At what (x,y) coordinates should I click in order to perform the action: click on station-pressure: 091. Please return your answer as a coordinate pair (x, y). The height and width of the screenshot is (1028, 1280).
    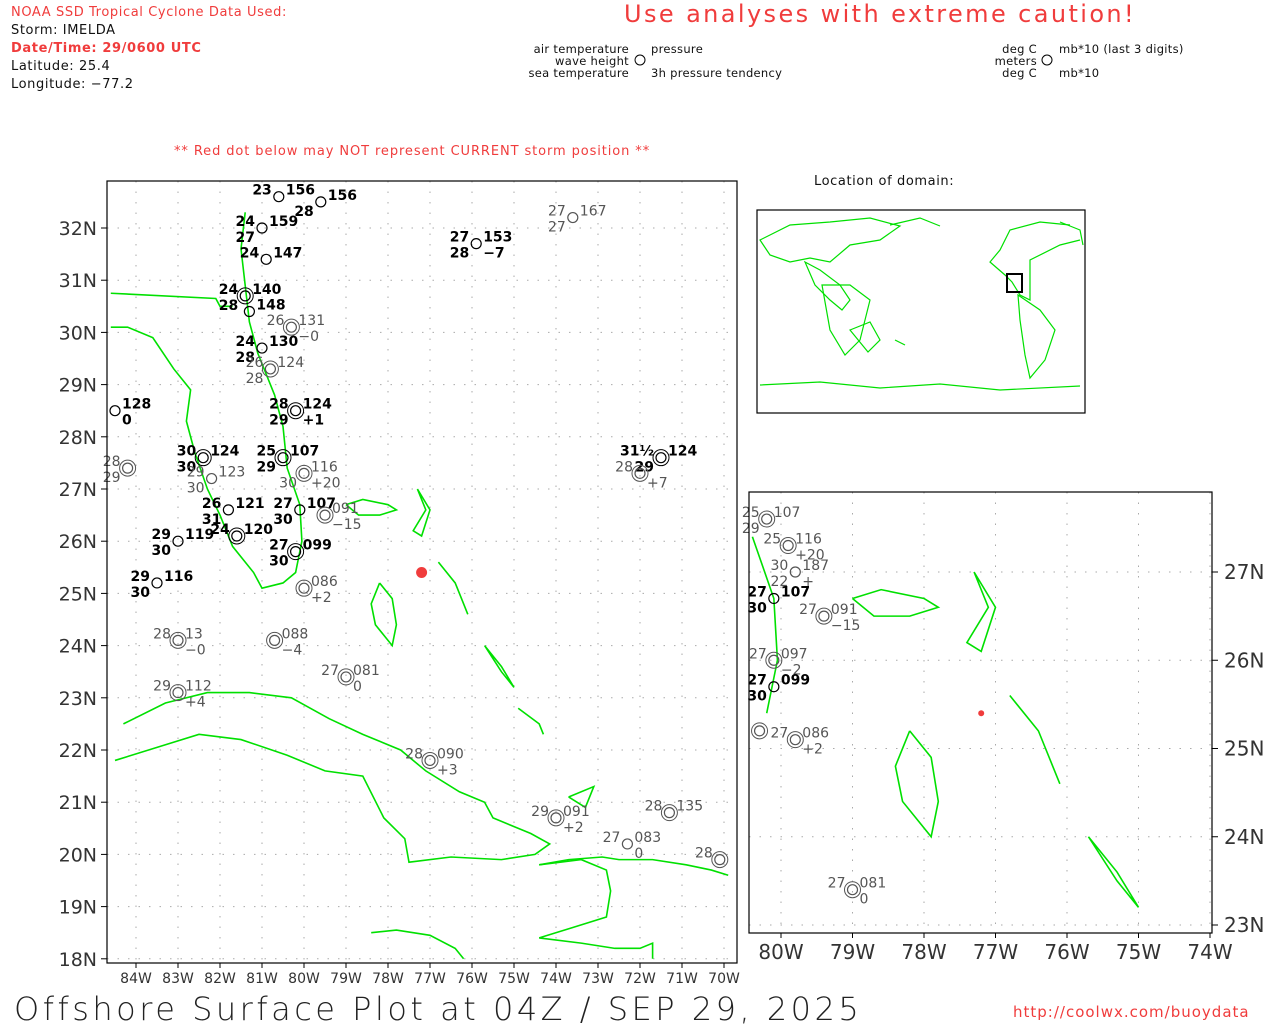
    Looking at the image, I should click on (345, 509).